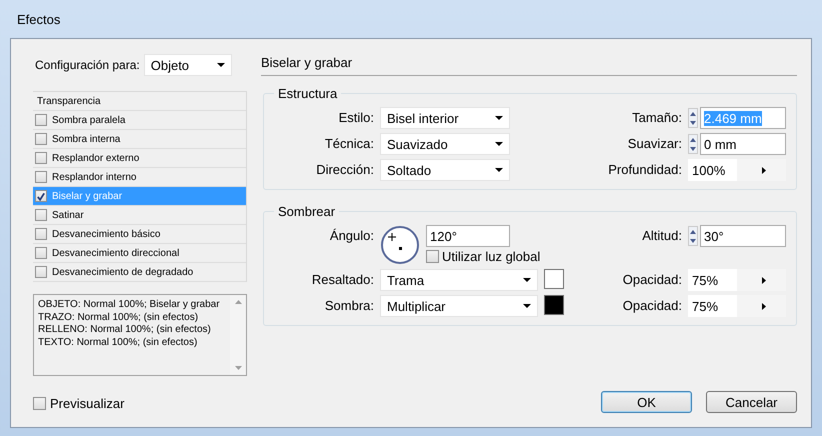 Image resolution: width=822 pixels, height=436 pixels. What do you see at coordinates (445, 144) in the screenshot?
I see `dropdown: Suavizado` at bounding box center [445, 144].